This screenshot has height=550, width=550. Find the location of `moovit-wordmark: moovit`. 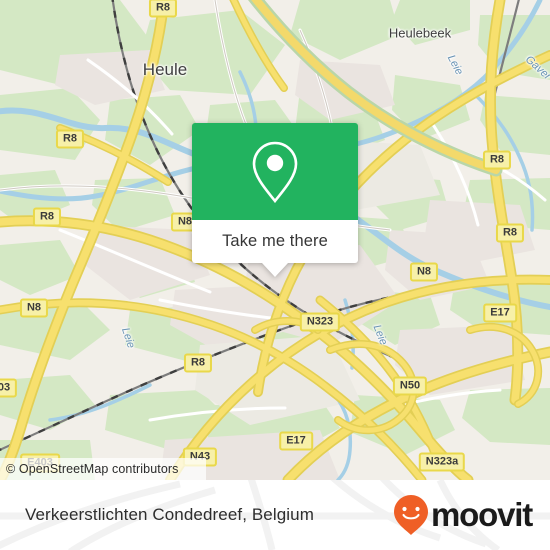

moovit-wordmark: moovit is located at coordinates (482, 514).